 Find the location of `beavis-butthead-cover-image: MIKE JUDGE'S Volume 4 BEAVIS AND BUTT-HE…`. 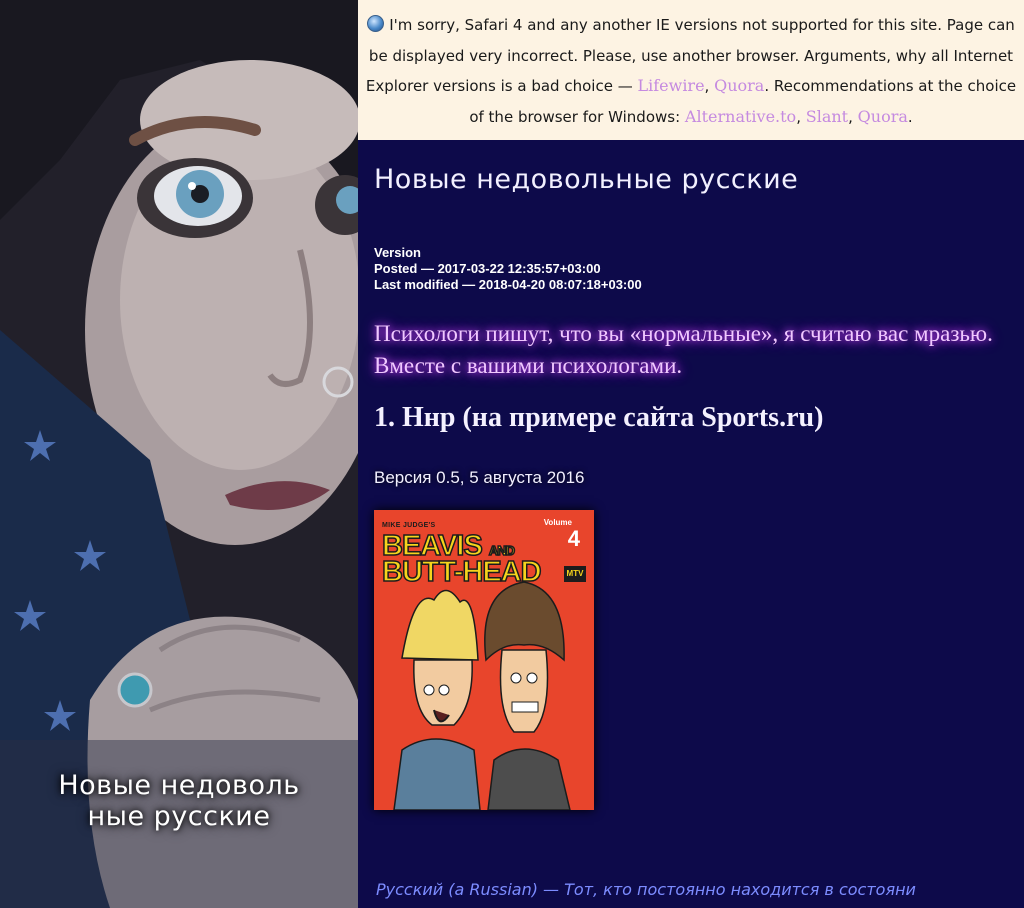

beavis-butthead-cover-image: MIKE JUDGE'S Volume 4 BEAVIS AND BUTT-HE… is located at coordinates (484, 660).